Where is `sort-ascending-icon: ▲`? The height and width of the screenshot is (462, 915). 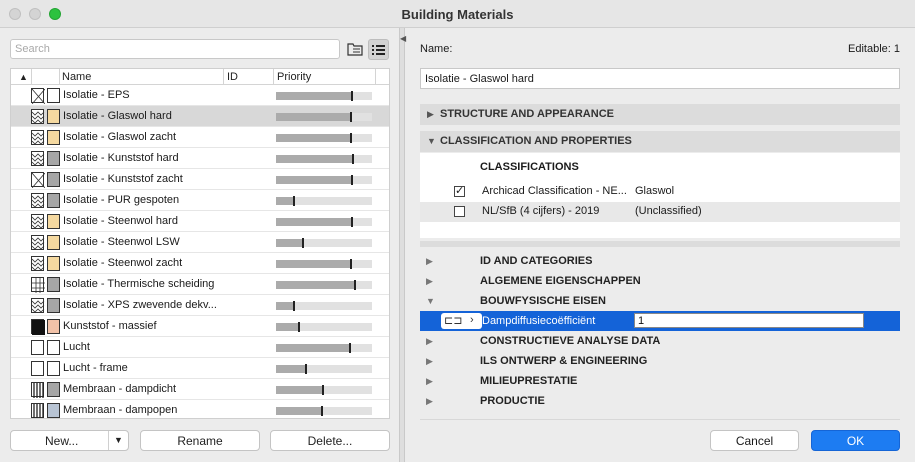 sort-ascending-icon: ▲ is located at coordinates (23, 77).